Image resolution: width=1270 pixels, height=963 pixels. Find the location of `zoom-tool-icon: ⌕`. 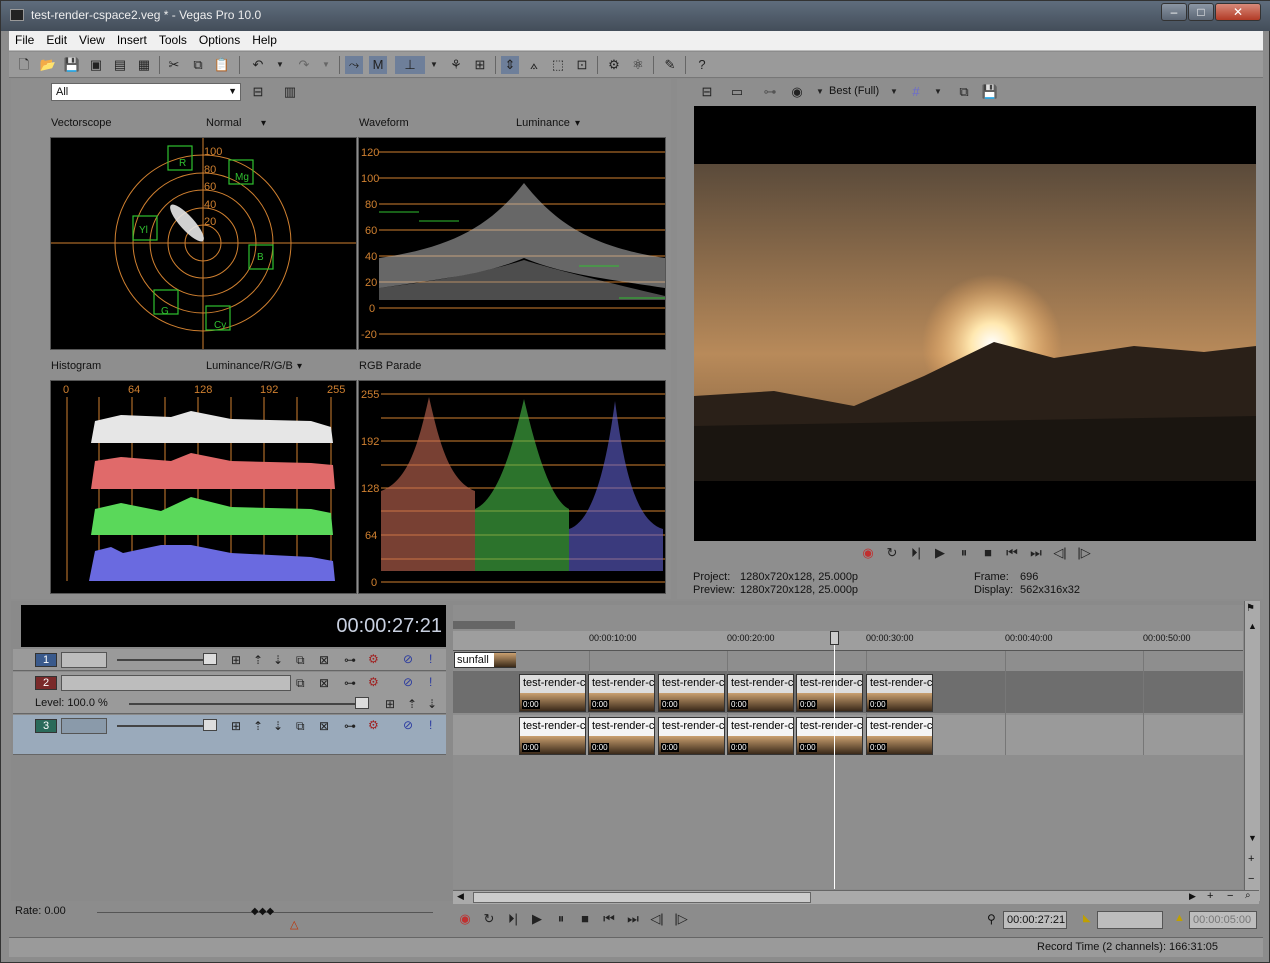

zoom-tool-icon: ⌕ is located at coordinates (1248, 895).